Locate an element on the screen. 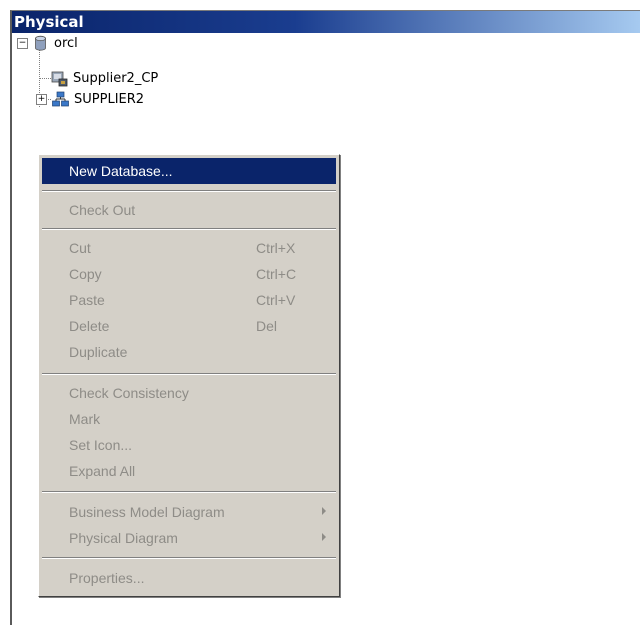 This screenshot has height=625, width=640. tree-node-supplier2-cp: Supplier2_CP is located at coordinates (104, 78).